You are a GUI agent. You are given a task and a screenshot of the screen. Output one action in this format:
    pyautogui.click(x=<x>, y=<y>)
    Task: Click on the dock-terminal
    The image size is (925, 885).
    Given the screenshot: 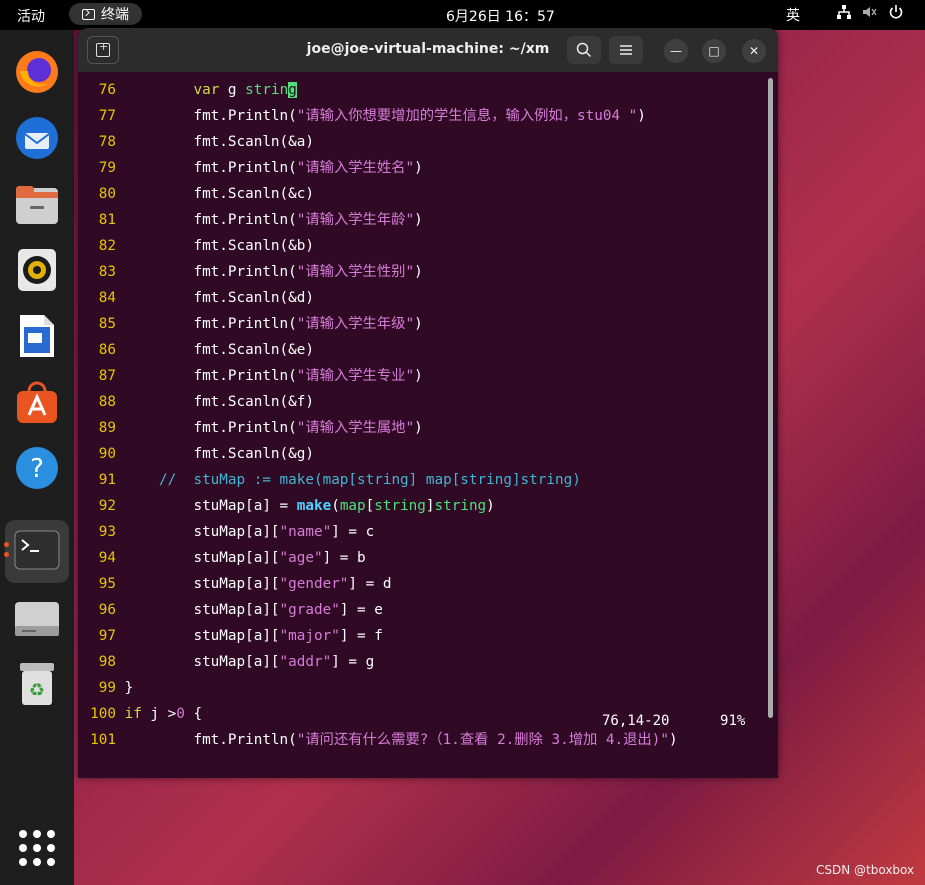 What is the action you would take?
    pyautogui.click(x=37, y=551)
    